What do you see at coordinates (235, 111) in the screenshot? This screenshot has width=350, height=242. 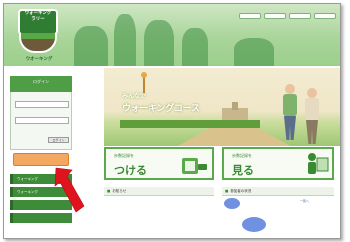 I see `building-icon` at bounding box center [235, 111].